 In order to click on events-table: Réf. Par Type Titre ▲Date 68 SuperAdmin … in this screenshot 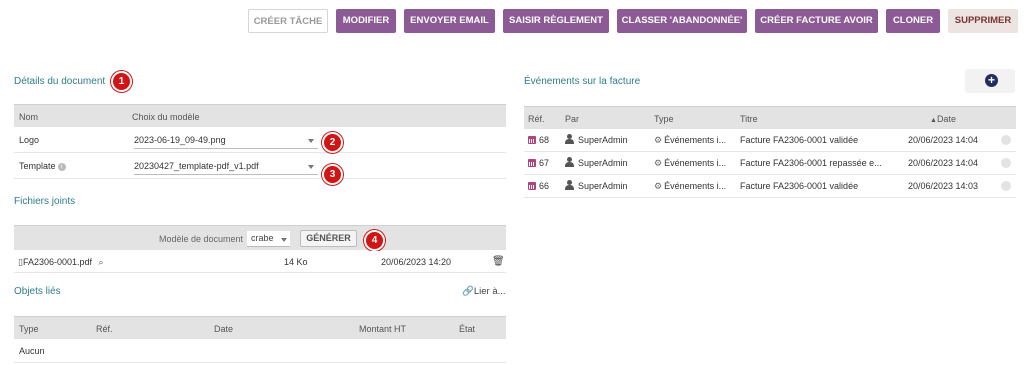, I will do `click(770, 152)`.